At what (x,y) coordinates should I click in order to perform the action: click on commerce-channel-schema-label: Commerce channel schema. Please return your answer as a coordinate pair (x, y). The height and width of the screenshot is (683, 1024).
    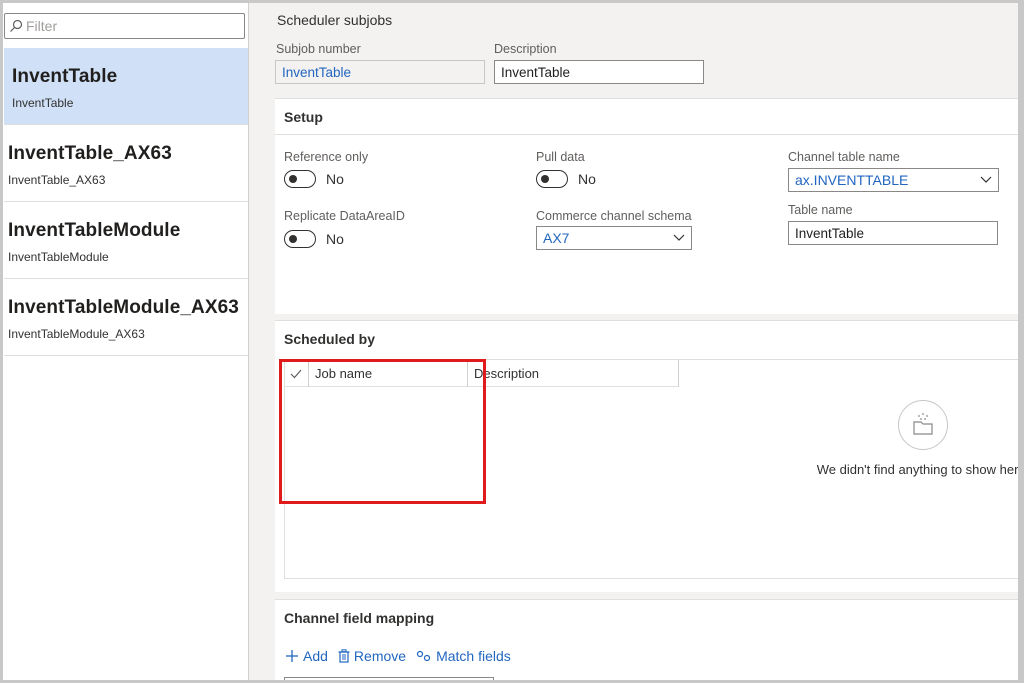
    Looking at the image, I should click on (614, 216).